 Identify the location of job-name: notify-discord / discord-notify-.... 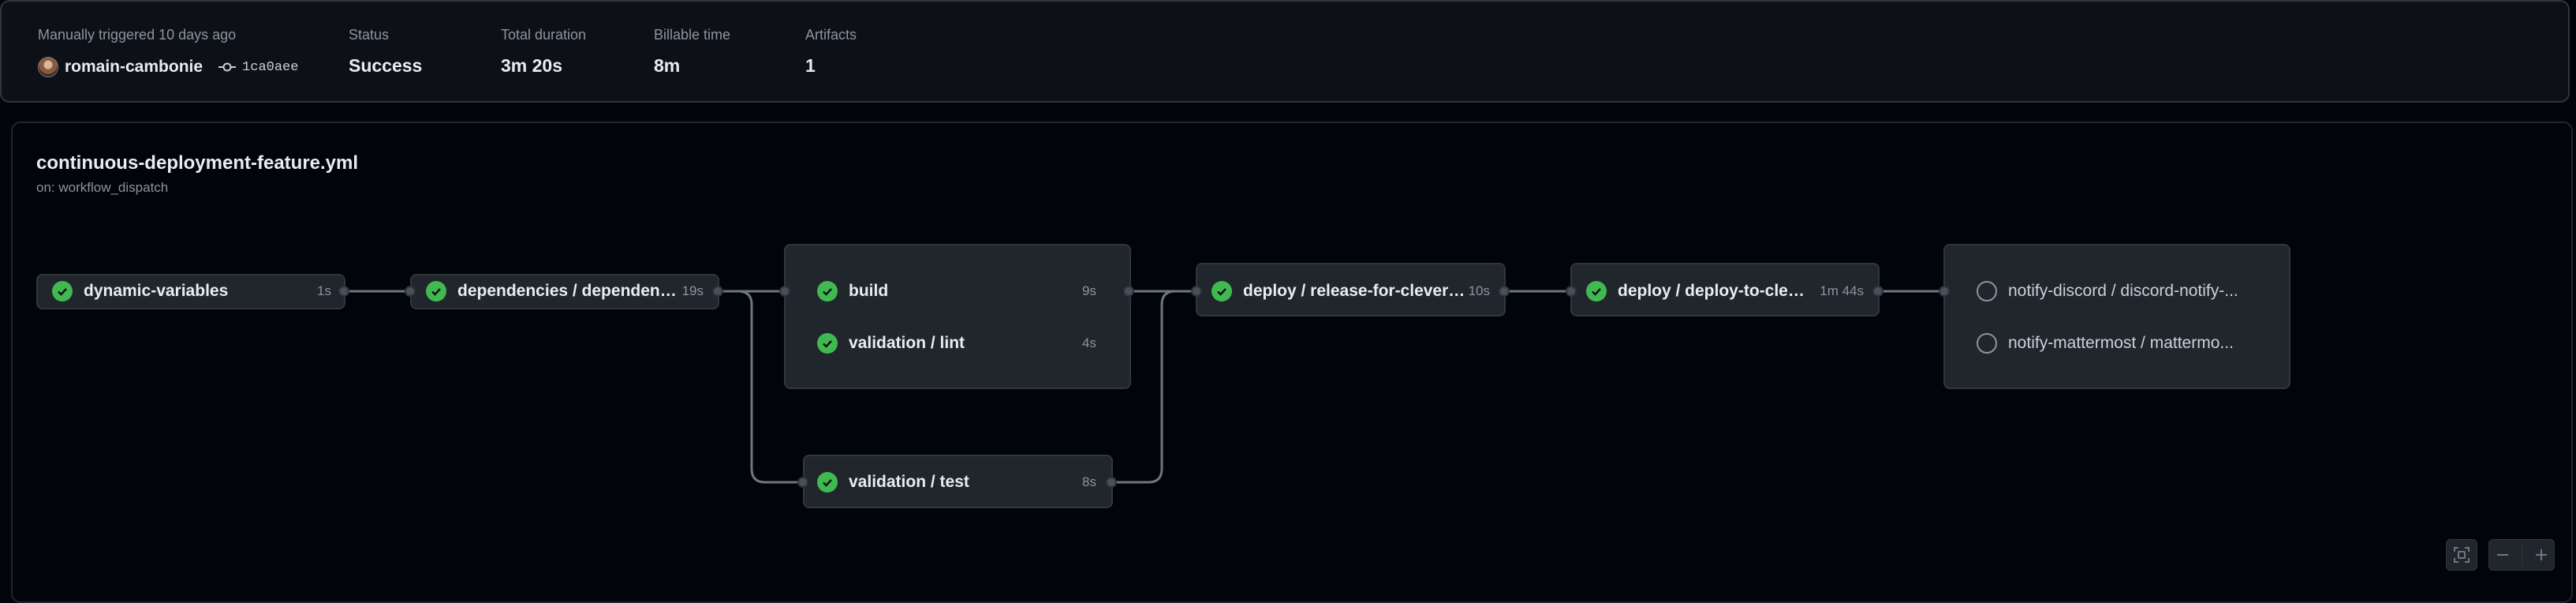
(2123, 291).